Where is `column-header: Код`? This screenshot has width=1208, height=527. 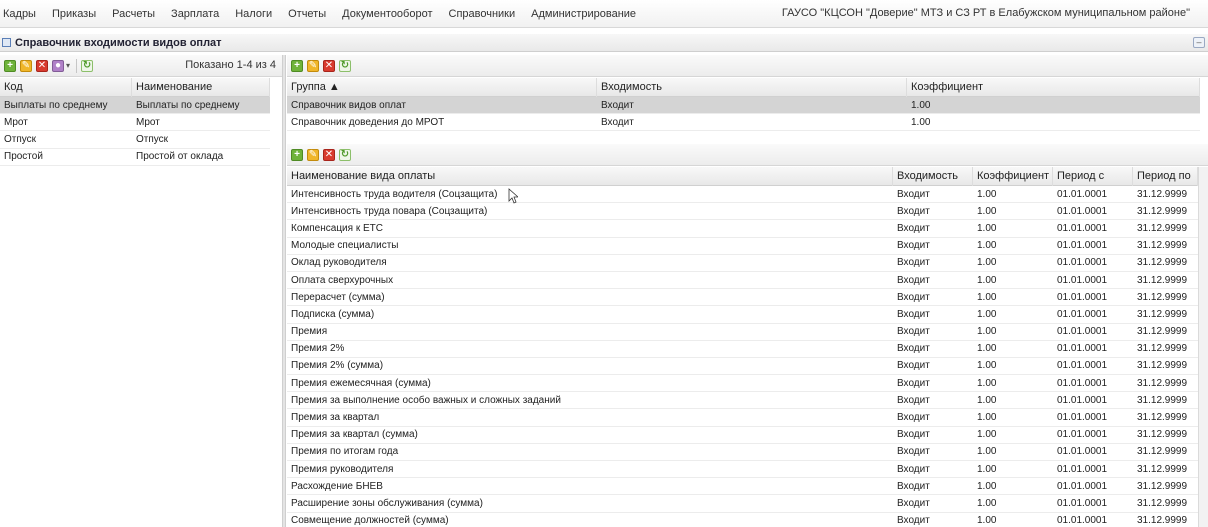
column-header: Код is located at coordinates (66, 87).